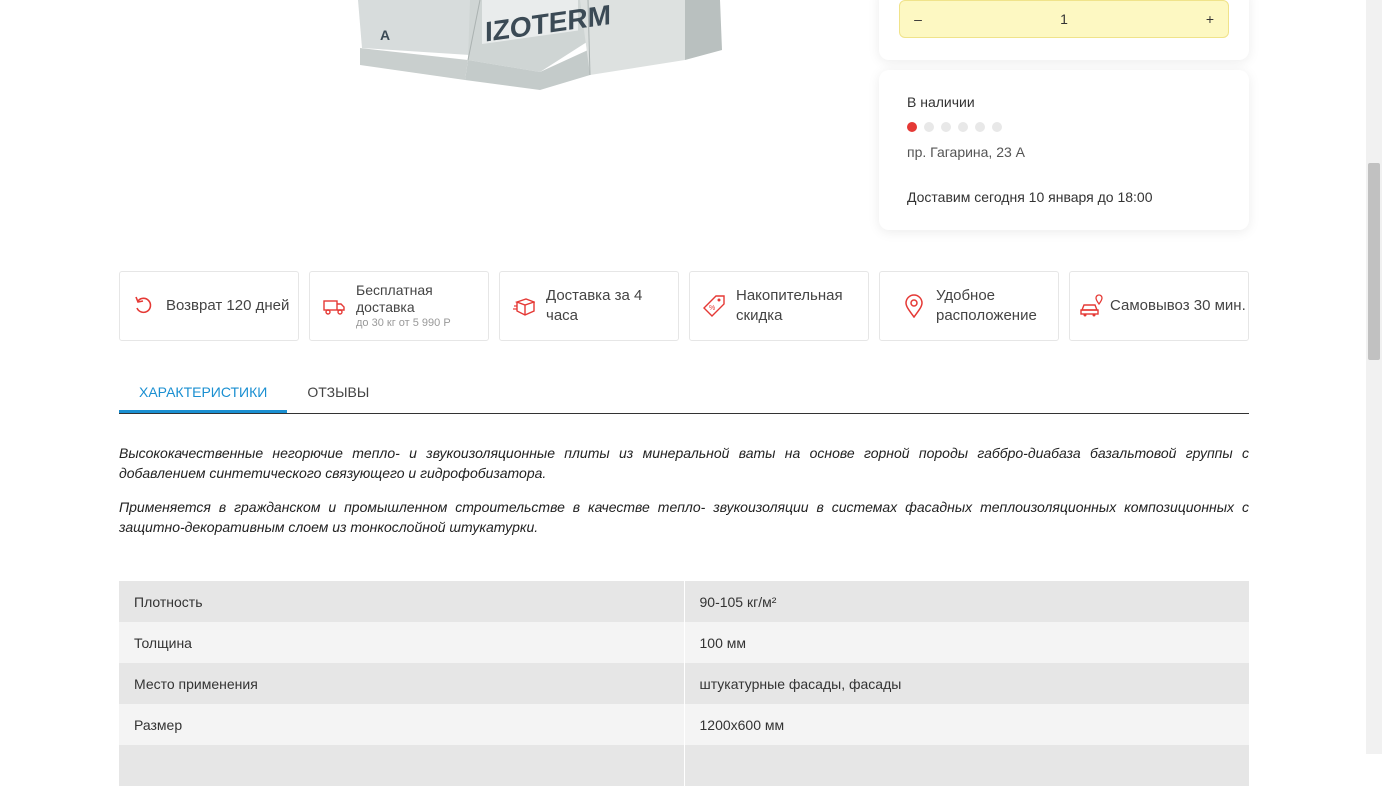 This screenshot has width=1382, height=786. I want to click on stock-status: В наличии, so click(941, 102).